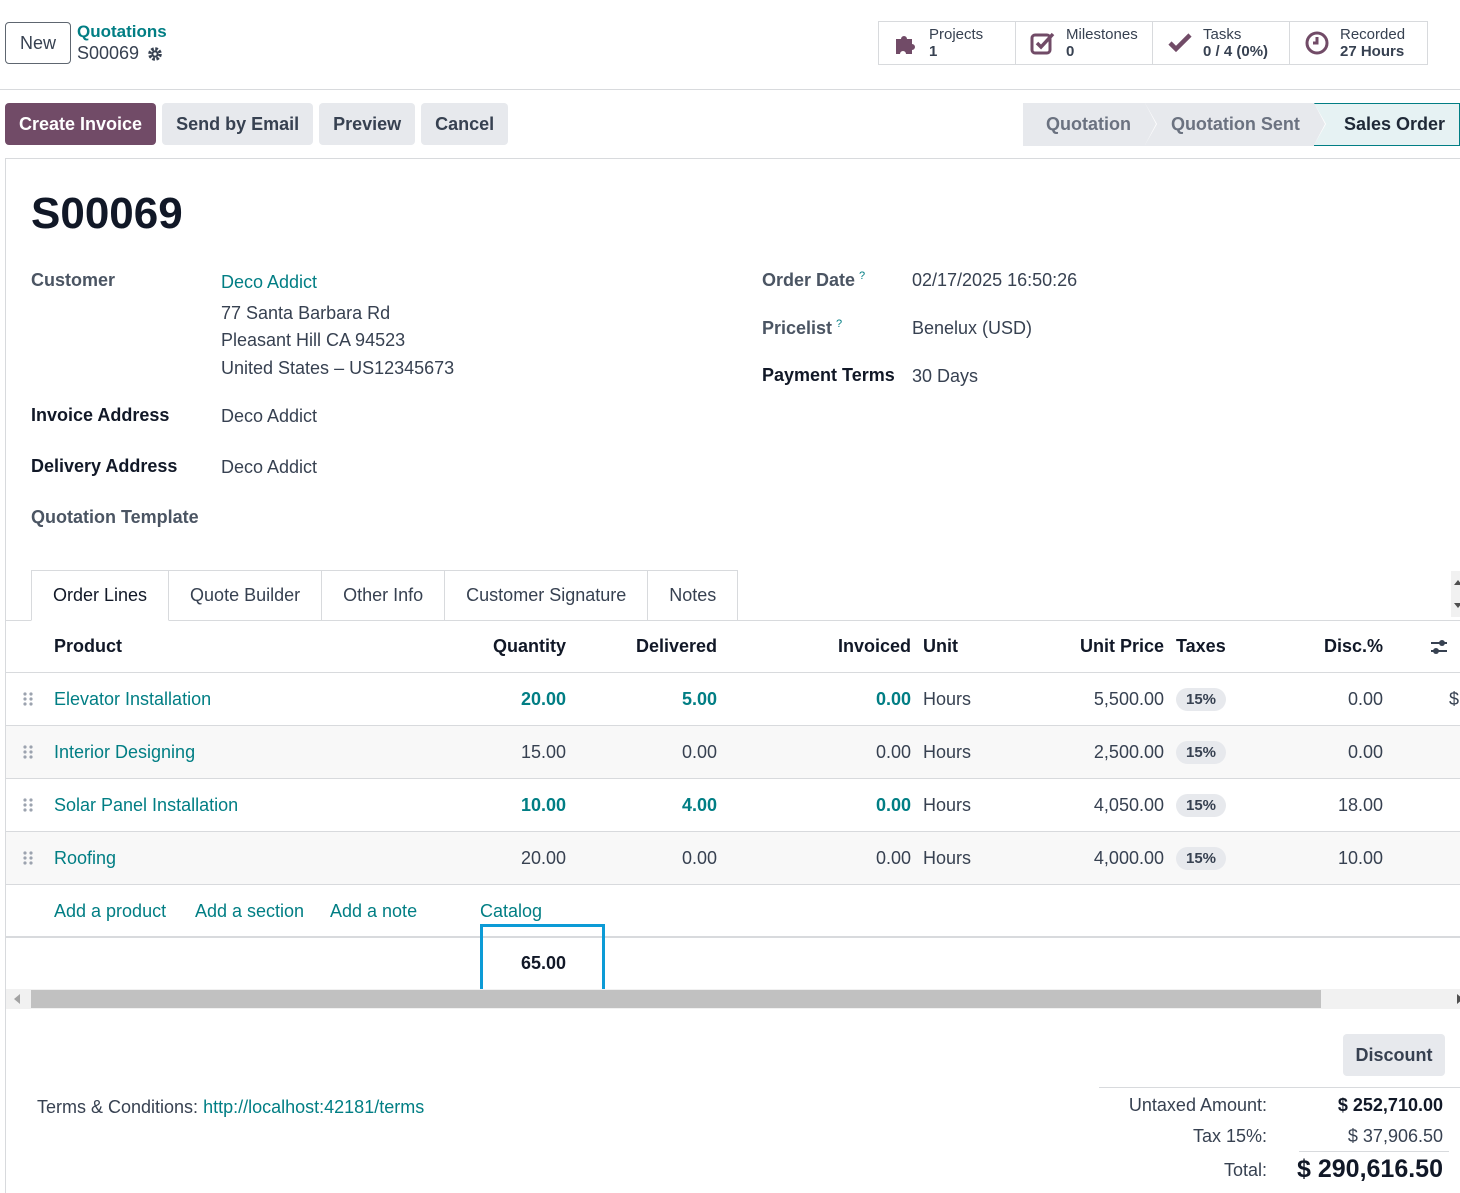  I want to click on invoice-address-label: Invoice Address, so click(100, 415).